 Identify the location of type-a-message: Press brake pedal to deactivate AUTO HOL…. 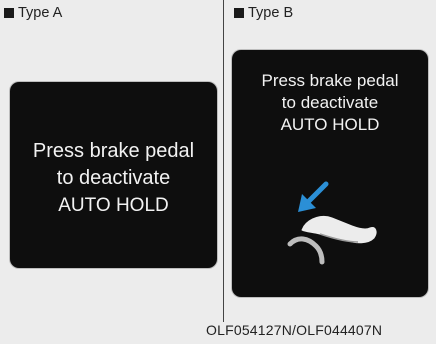
(113, 178).